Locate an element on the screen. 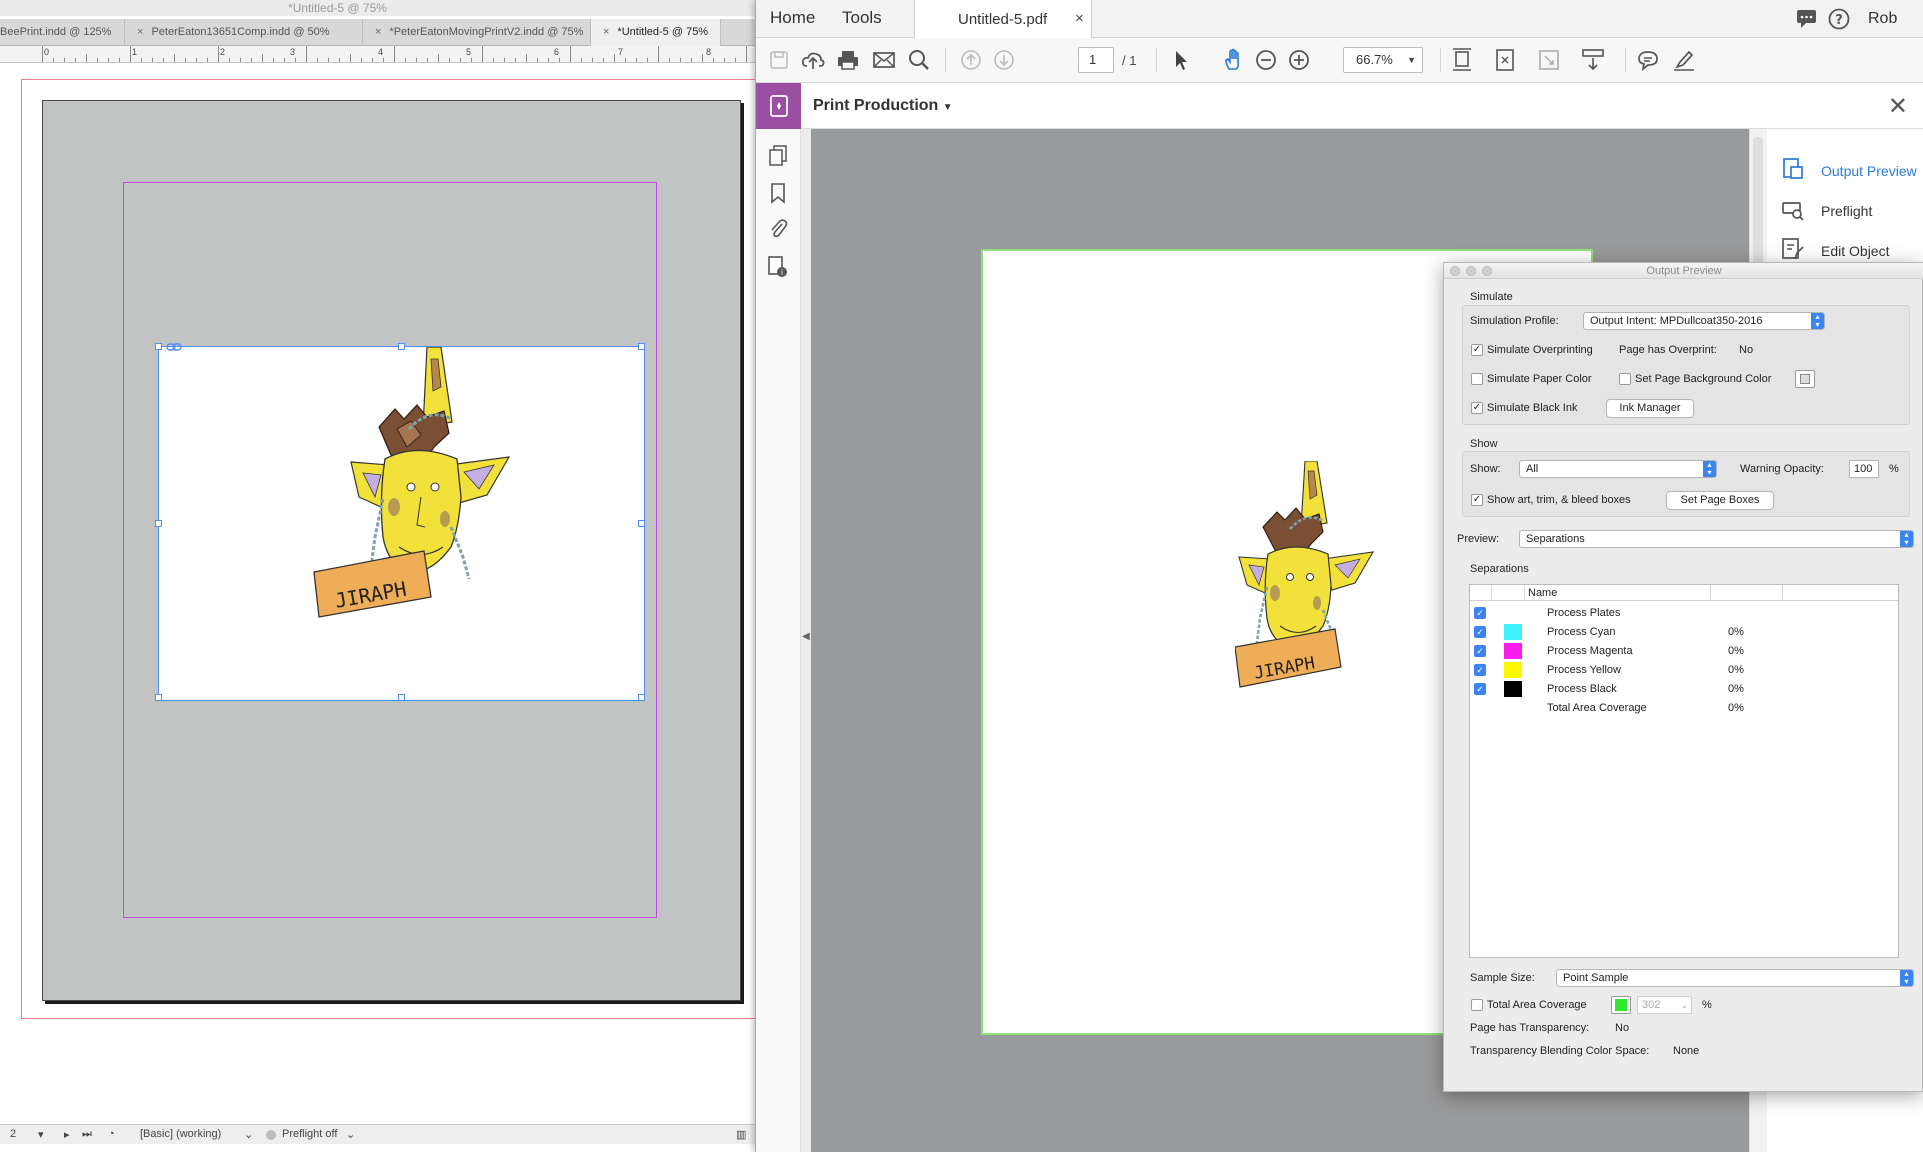  page-field: 2 is located at coordinates (13, 1134).